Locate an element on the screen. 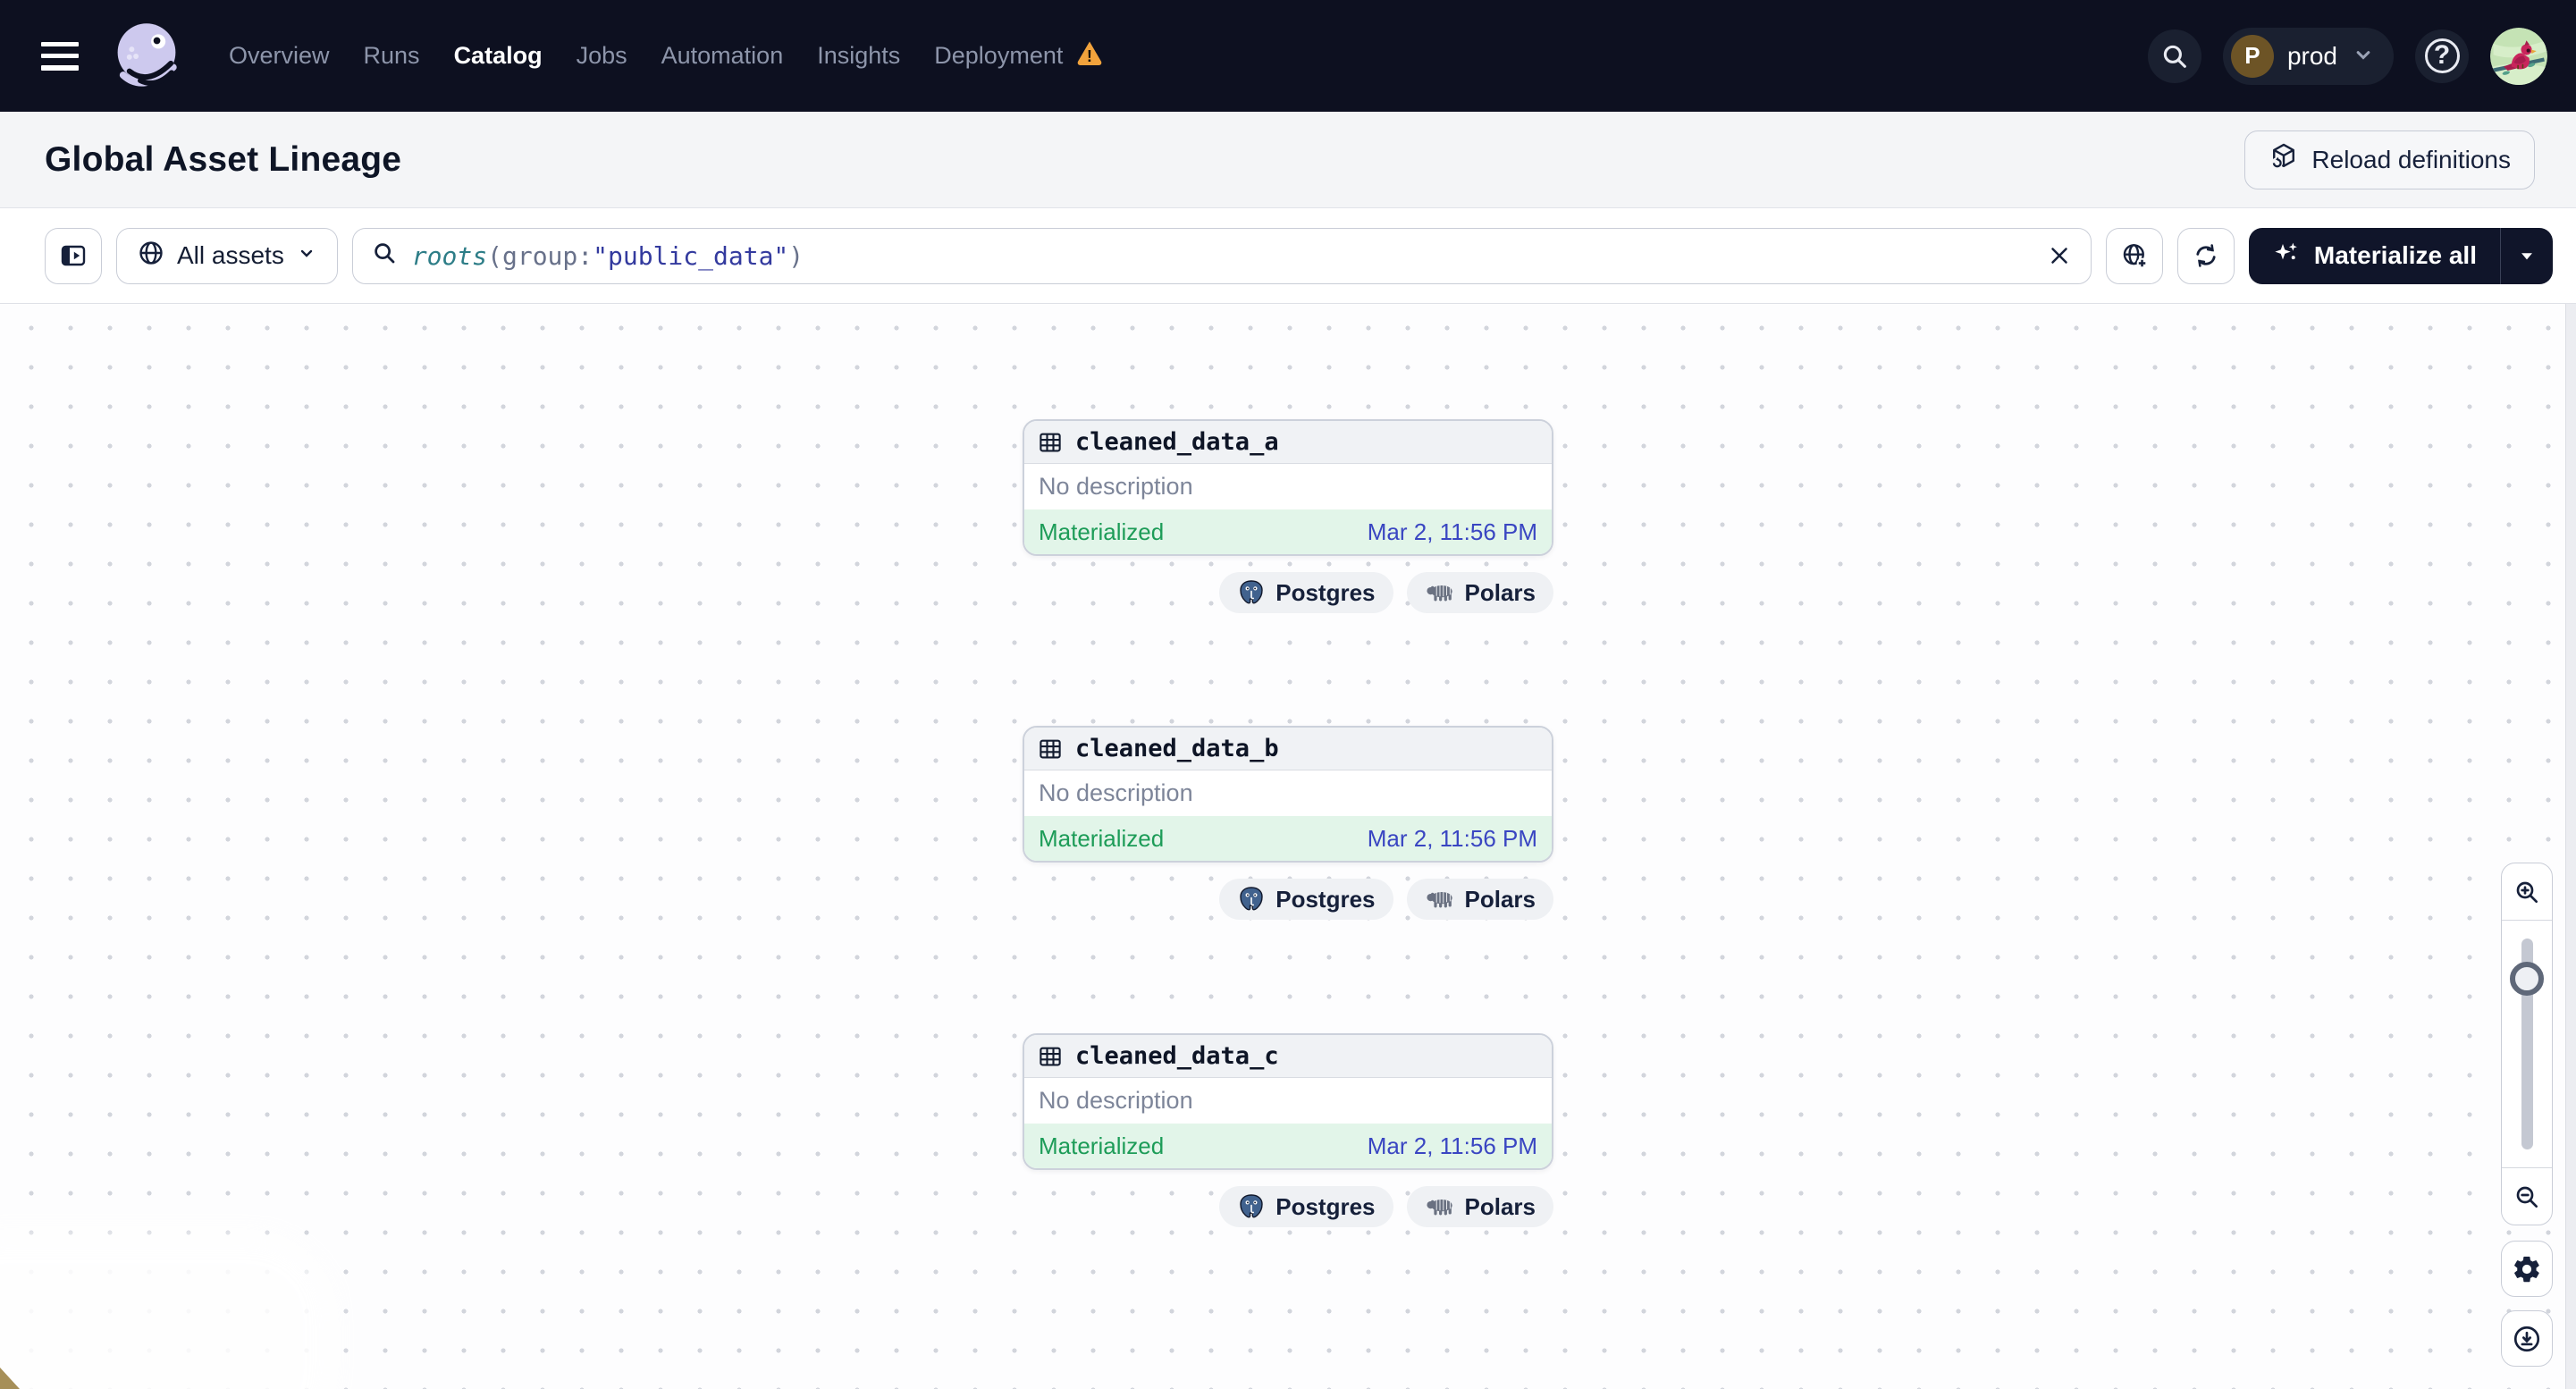 The image size is (2576, 1389). page-title: Global Asset Lineage is located at coordinates (224, 159).